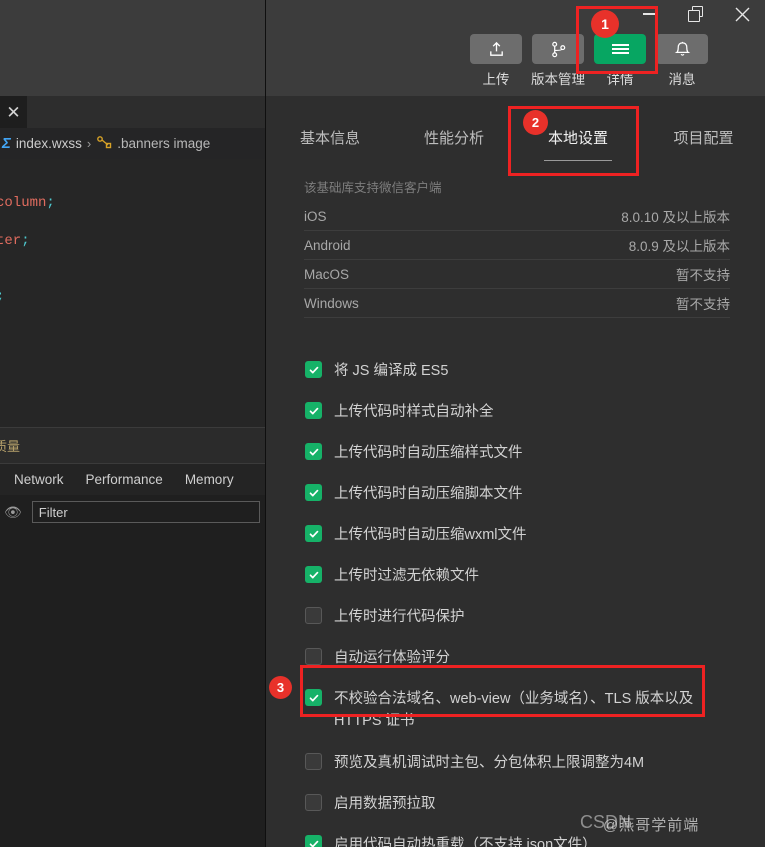 This screenshot has height=847, width=765. I want to click on option-label: 上传代码时自动压缩样式文件, so click(428, 453).